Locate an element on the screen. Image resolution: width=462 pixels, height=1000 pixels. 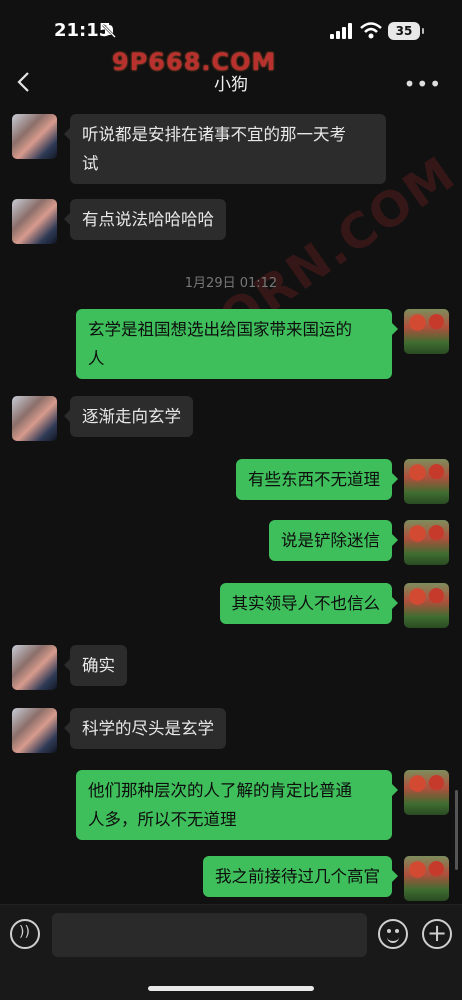
message-input is located at coordinates (209, 935).